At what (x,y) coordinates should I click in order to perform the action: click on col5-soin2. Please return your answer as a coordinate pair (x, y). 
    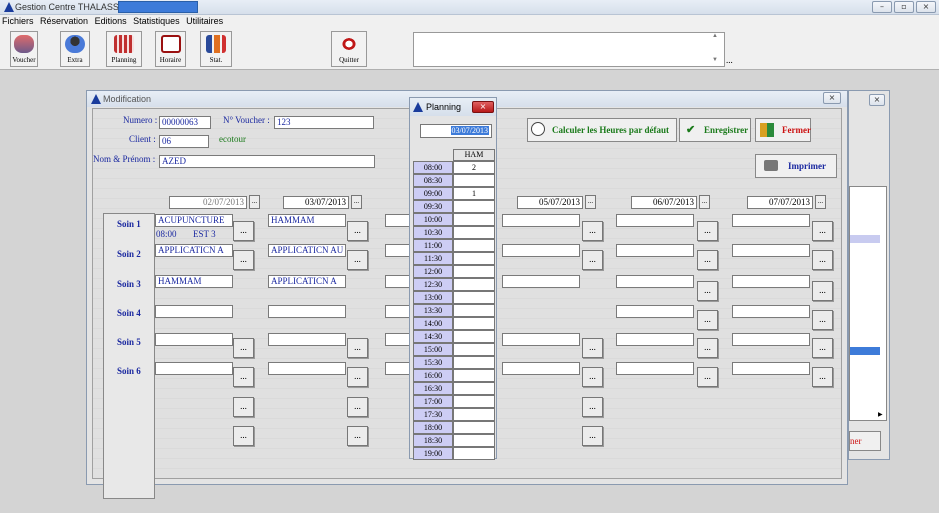
    Looking at the image, I should click on (655, 250).